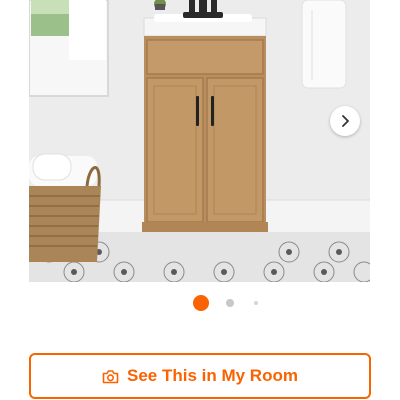 This screenshot has height=400, width=400. I want to click on chevron-right-icon, so click(345, 121).